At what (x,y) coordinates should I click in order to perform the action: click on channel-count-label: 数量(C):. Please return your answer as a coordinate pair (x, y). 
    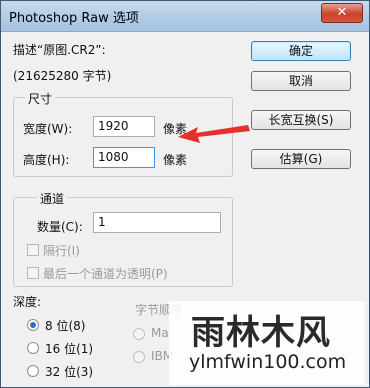
    Looking at the image, I should click on (60, 227).